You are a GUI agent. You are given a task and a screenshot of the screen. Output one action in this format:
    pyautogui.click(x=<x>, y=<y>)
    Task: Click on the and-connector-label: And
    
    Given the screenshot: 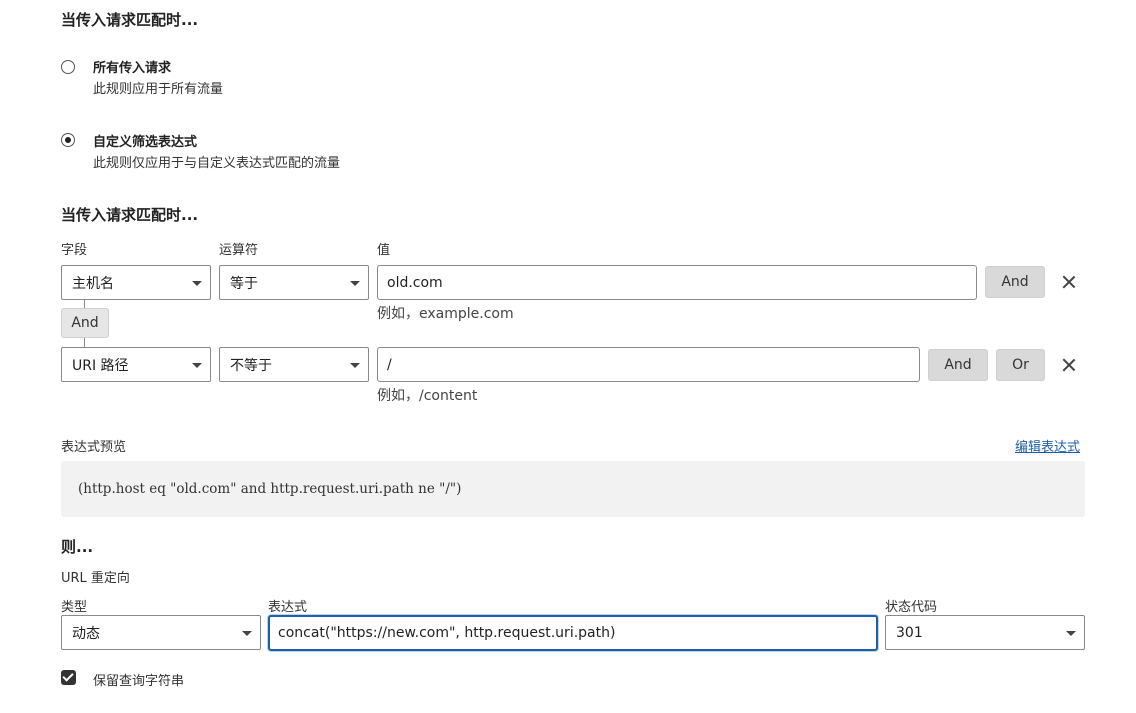 What is the action you would take?
    pyautogui.click(x=85, y=323)
    